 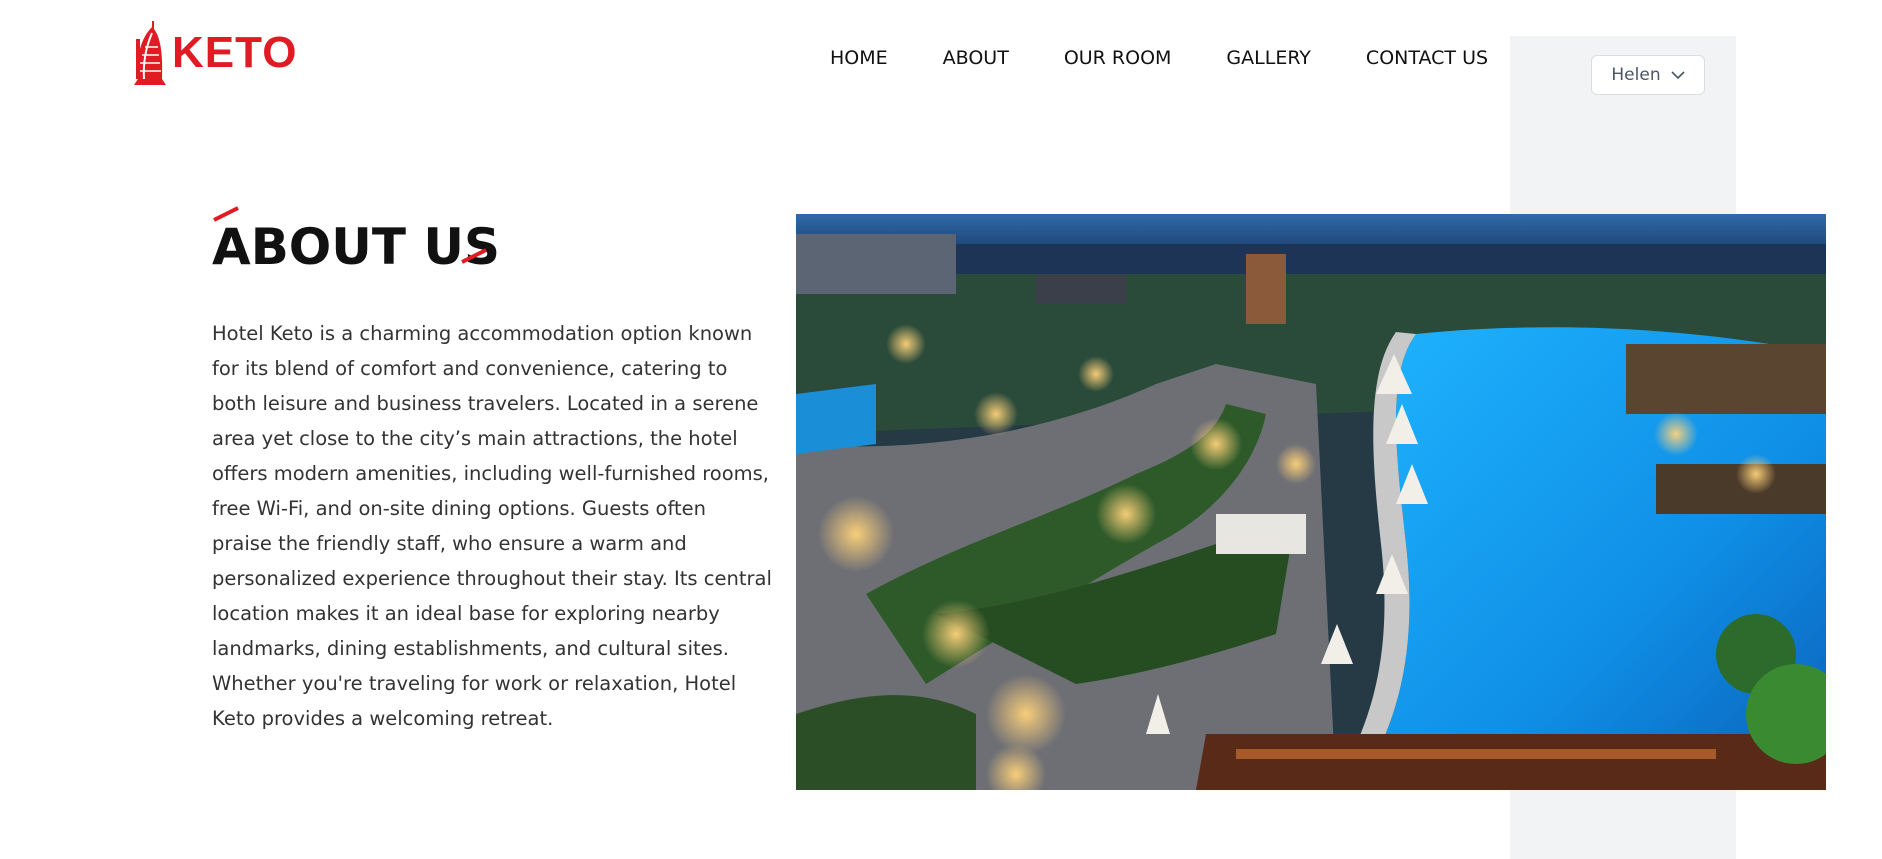 What do you see at coordinates (474, 256) in the screenshot?
I see `accent-slash-icon` at bounding box center [474, 256].